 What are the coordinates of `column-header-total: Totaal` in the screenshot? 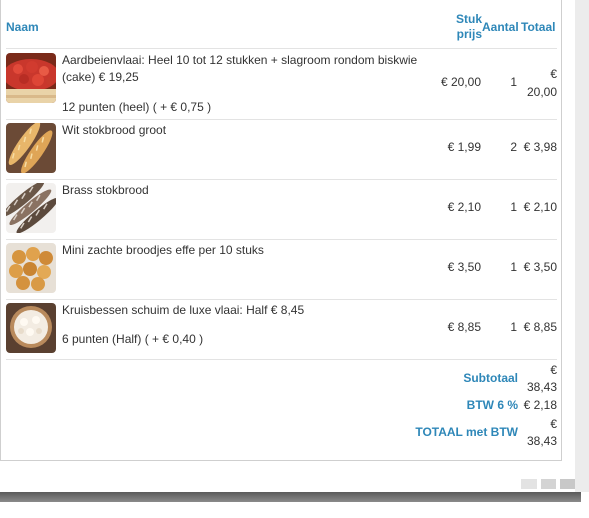 It's located at (538, 27).